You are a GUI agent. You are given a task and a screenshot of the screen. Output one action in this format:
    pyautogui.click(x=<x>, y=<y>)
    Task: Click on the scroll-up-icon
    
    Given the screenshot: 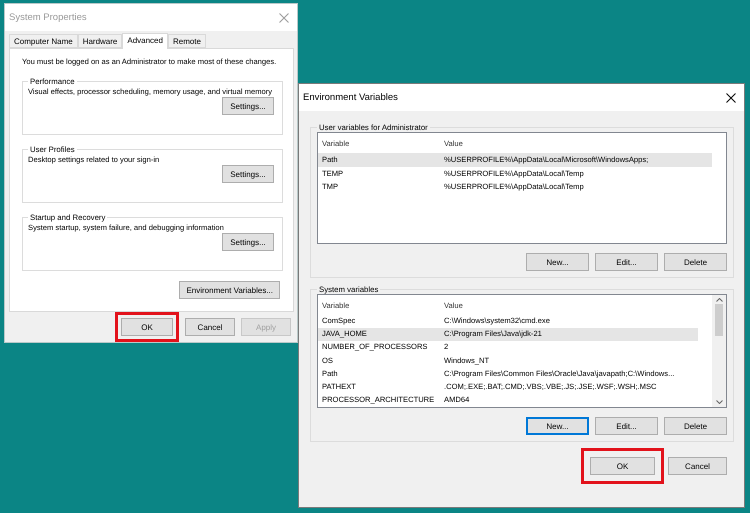 What is the action you would take?
    pyautogui.click(x=719, y=300)
    